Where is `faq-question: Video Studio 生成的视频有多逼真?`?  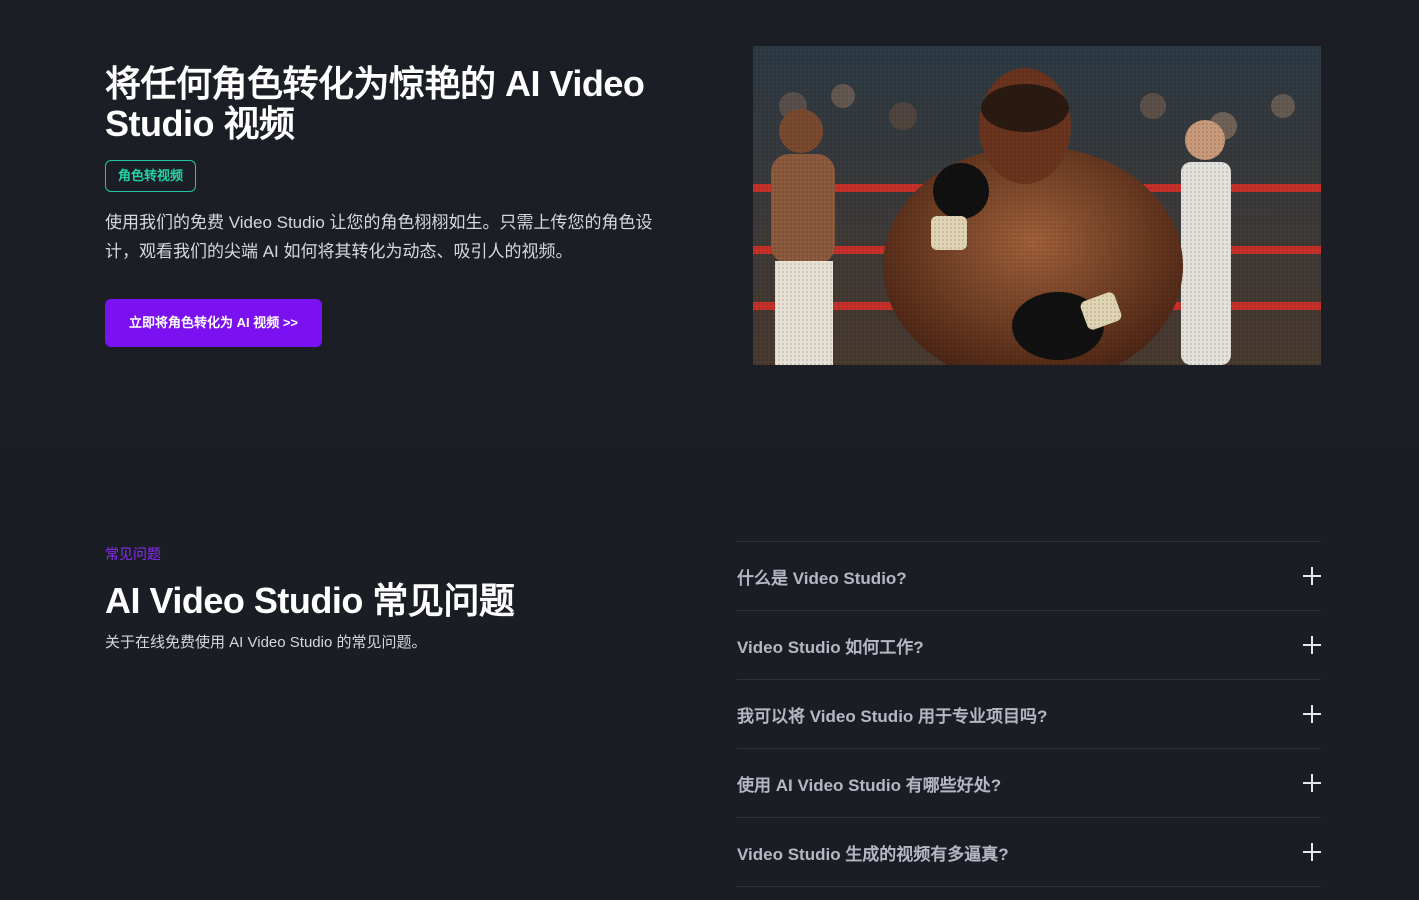 faq-question: Video Studio 生成的视频有多逼真? is located at coordinates (873, 854).